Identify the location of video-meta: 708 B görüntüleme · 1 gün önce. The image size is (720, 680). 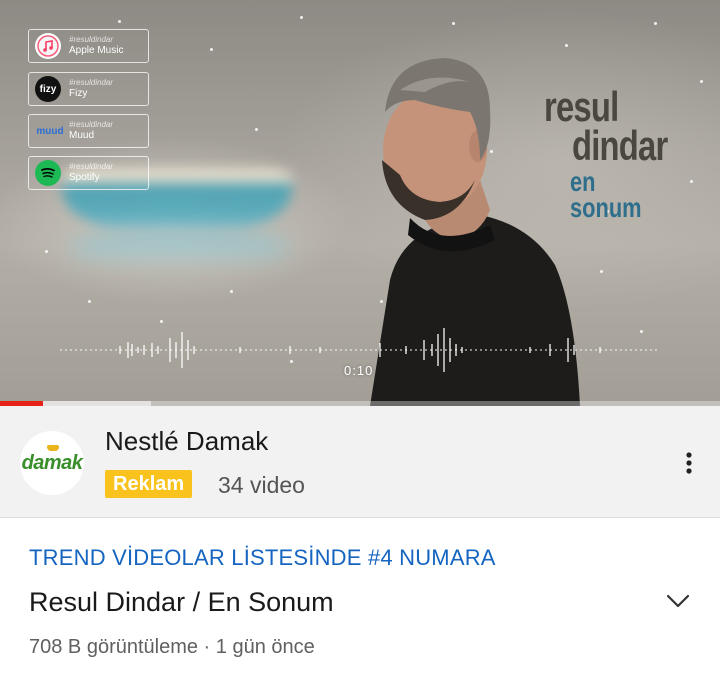
(172, 647).